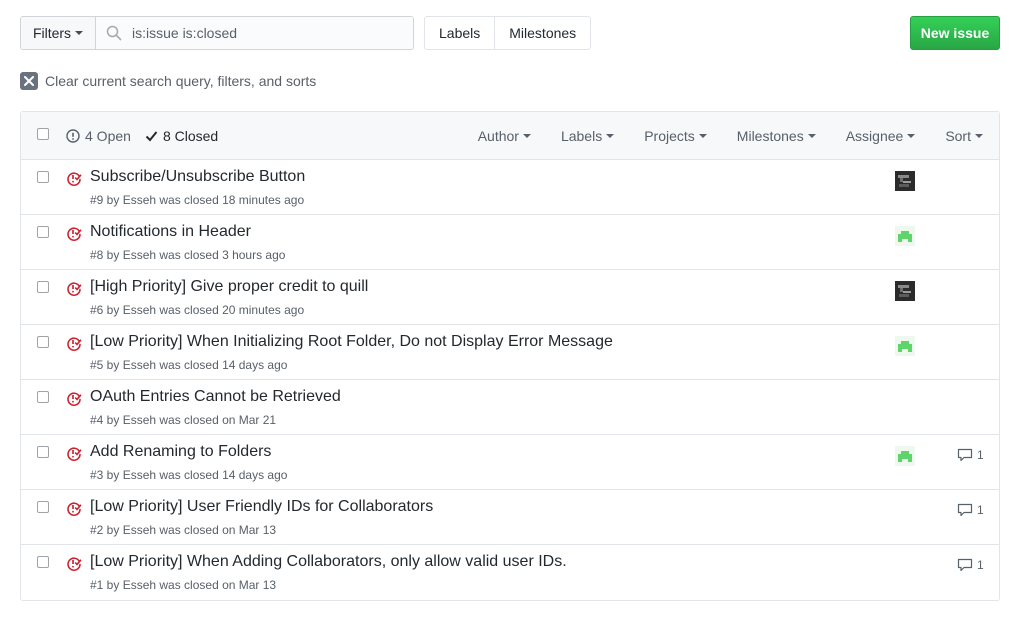  What do you see at coordinates (180, 452) in the screenshot?
I see `issue-title-link: Add Renaming to Folders` at bounding box center [180, 452].